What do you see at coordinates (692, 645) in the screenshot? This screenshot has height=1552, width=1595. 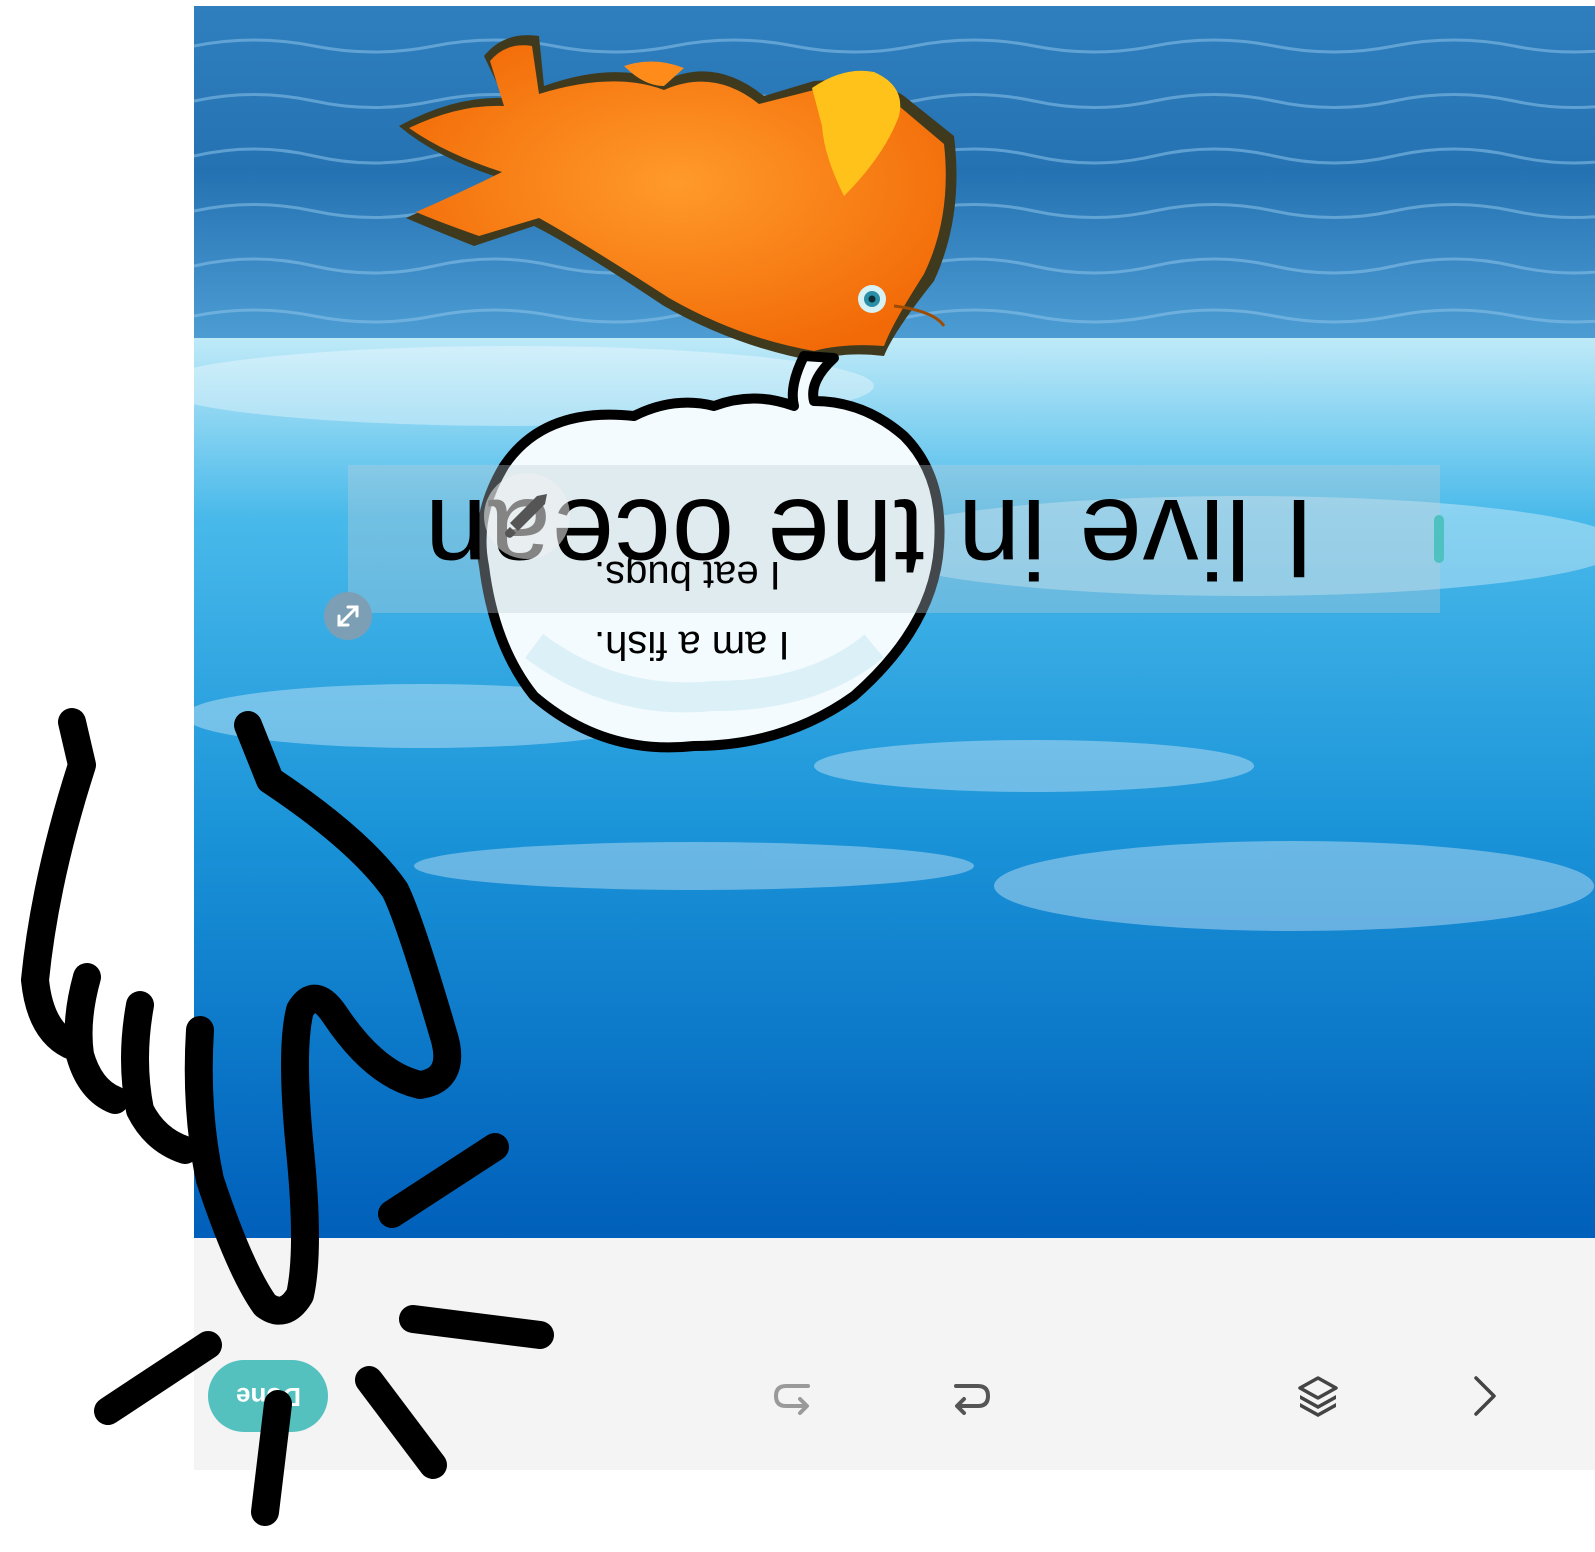 I see `bubble-text-line: I am a fish.` at bounding box center [692, 645].